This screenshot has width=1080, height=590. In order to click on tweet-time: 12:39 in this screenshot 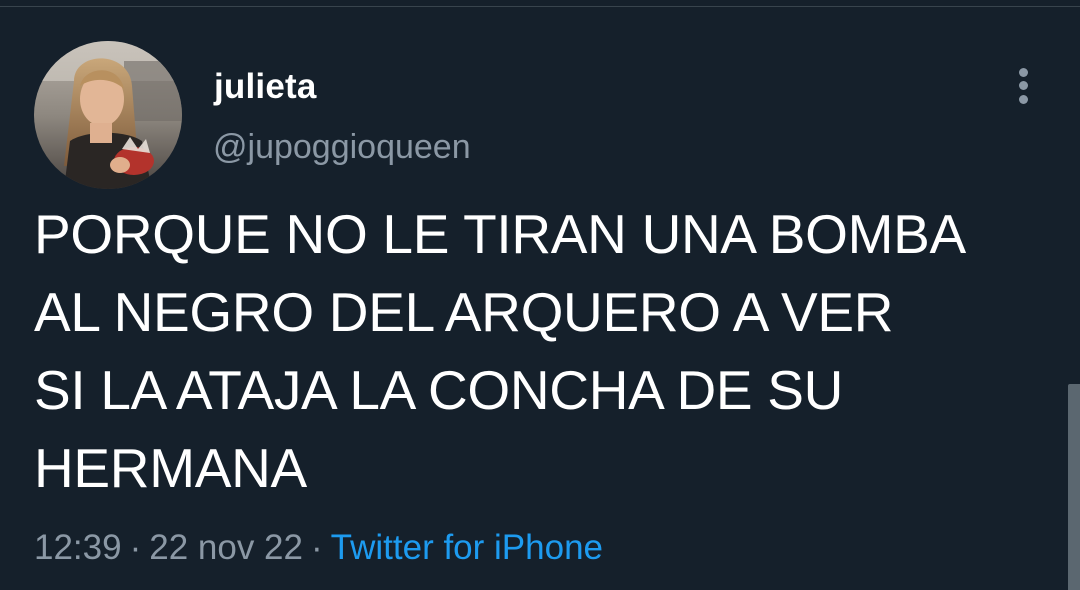, I will do `click(78, 547)`.